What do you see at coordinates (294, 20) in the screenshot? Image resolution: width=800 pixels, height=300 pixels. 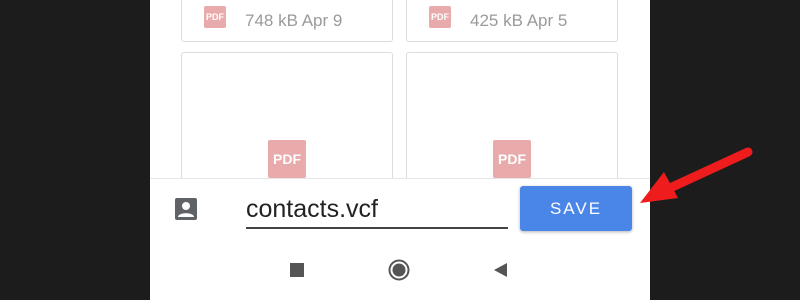 I see `file-meta: 748 kB Apr 9` at bounding box center [294, 20].